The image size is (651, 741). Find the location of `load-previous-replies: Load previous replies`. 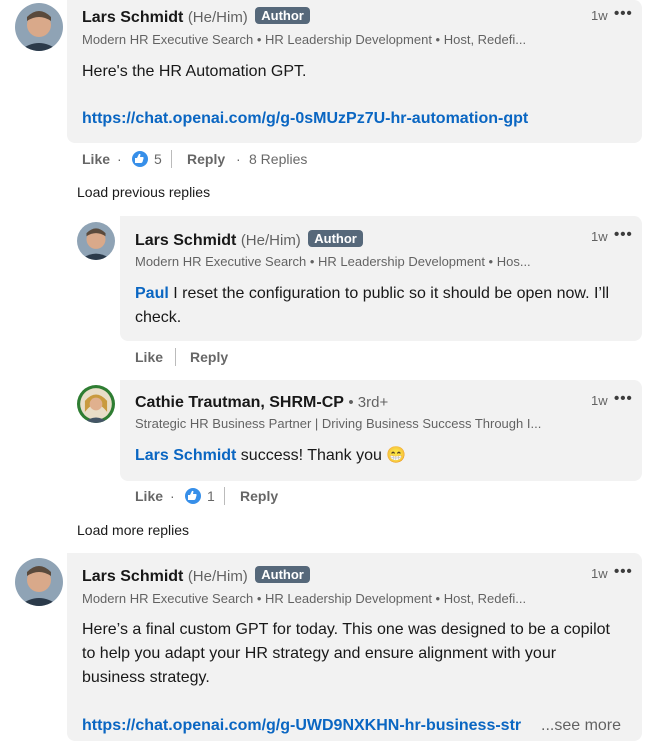

load-previous-replies: Load previous replies is located at coordinates (143, 192).